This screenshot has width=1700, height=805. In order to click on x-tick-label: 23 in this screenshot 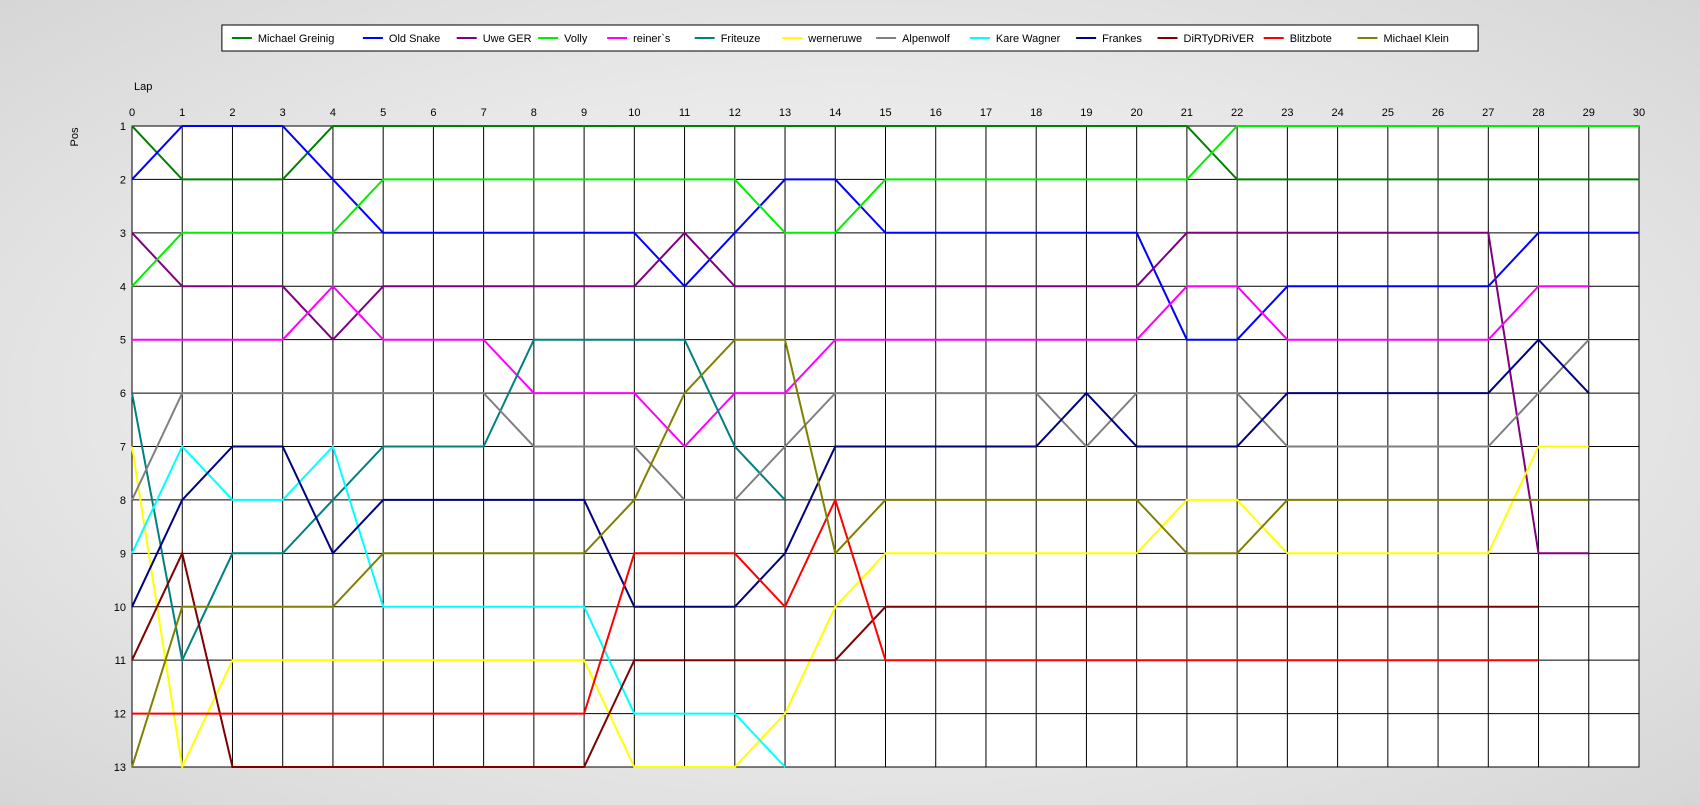, I will do `click(1287, 113)`.